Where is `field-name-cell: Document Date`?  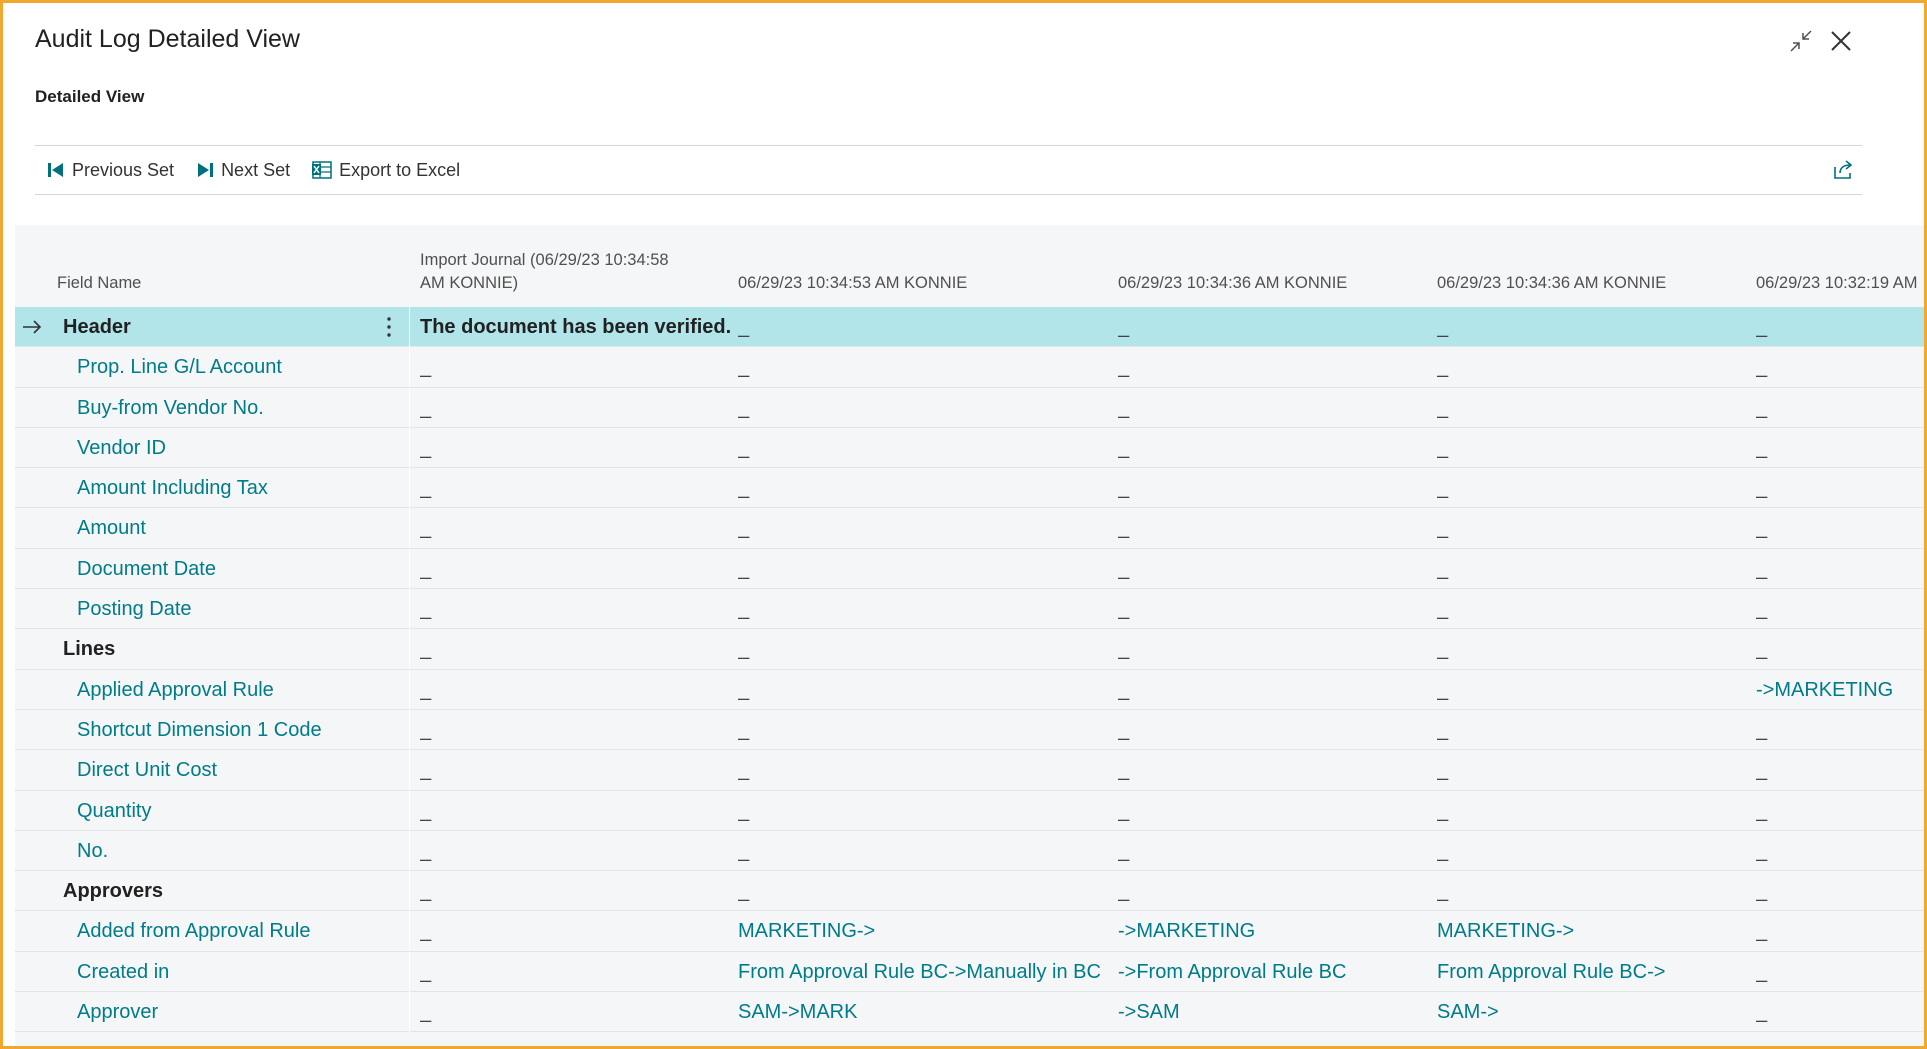 field-name-cell: Document Date is located at coordinates (212, 568).